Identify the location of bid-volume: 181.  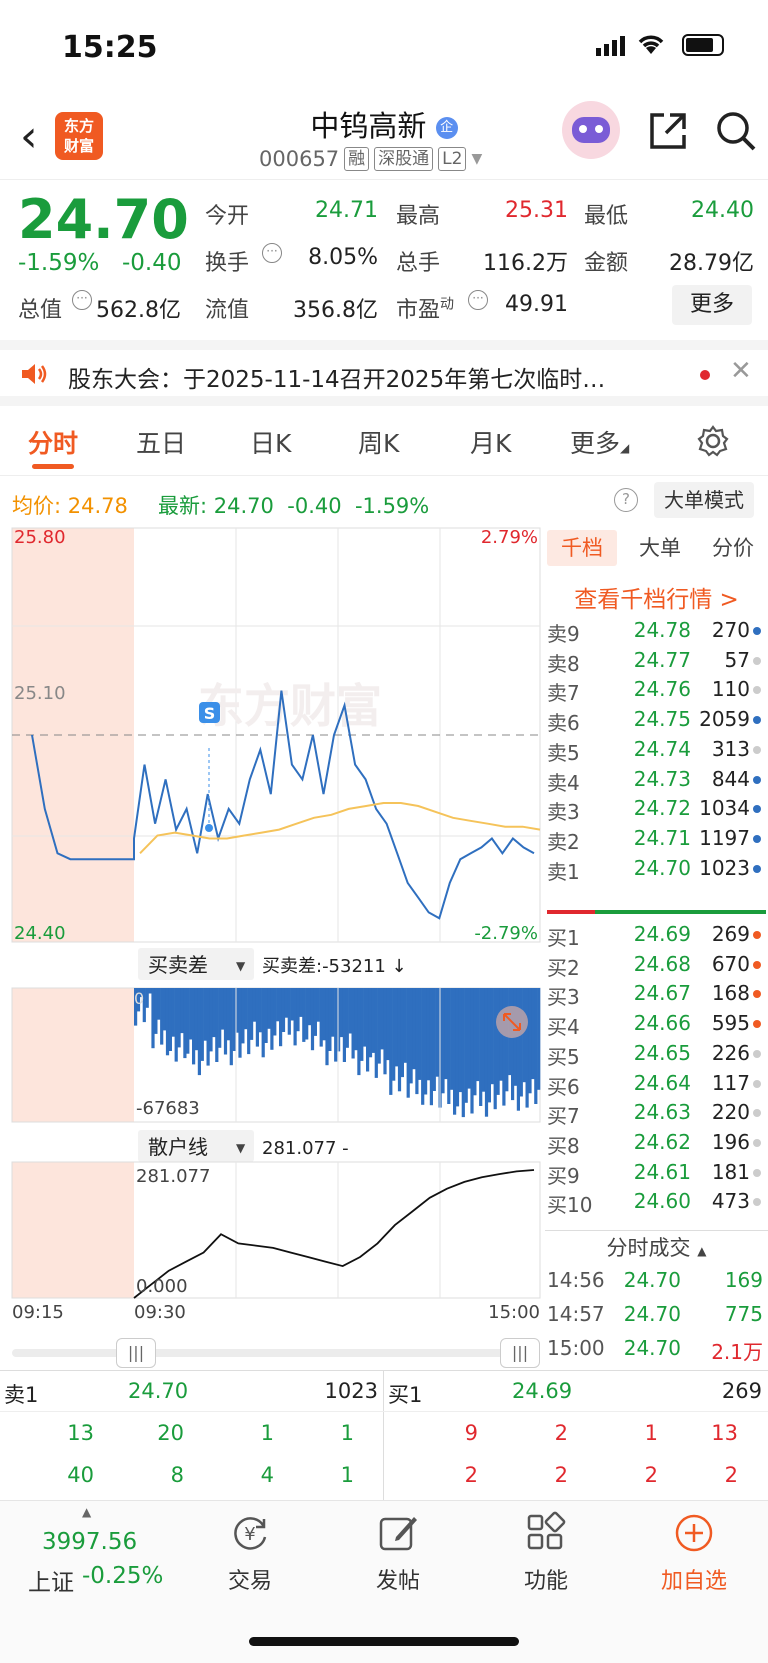
(730, 1171).